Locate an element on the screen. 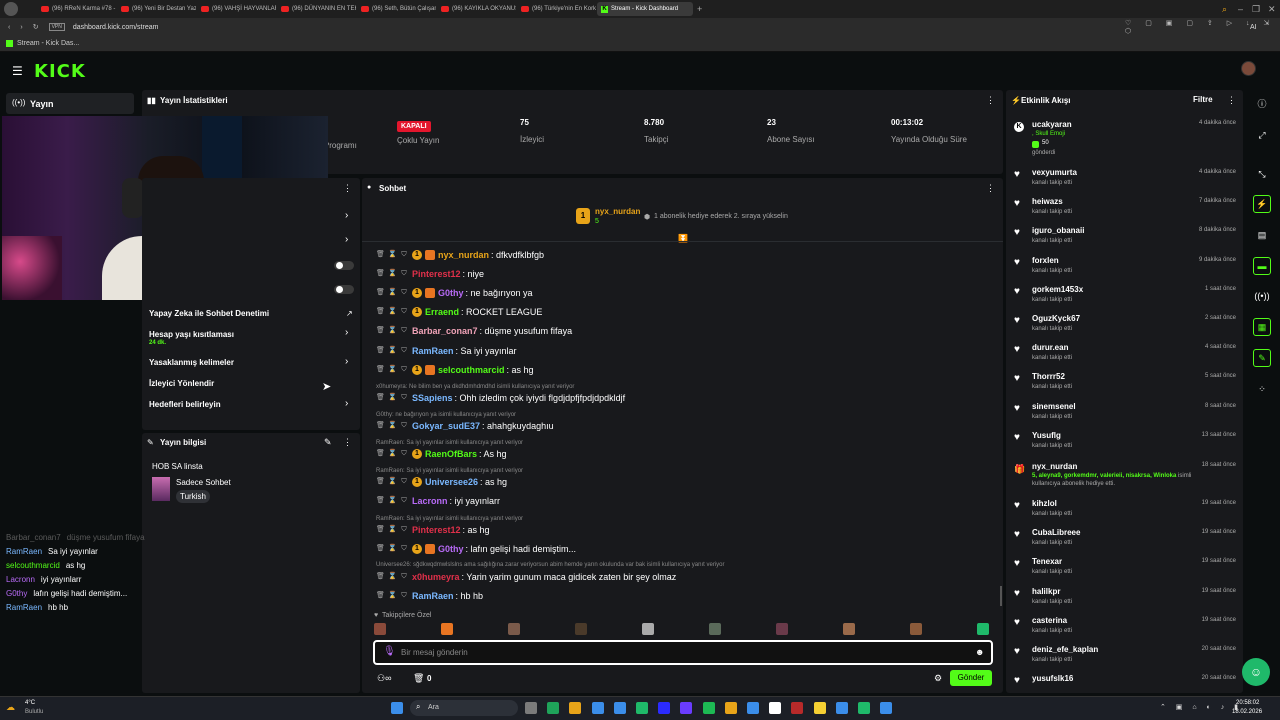 The height and width of the screenshot is (720, 1280). chat-username: G0thy is located at coordinates (451, 549).